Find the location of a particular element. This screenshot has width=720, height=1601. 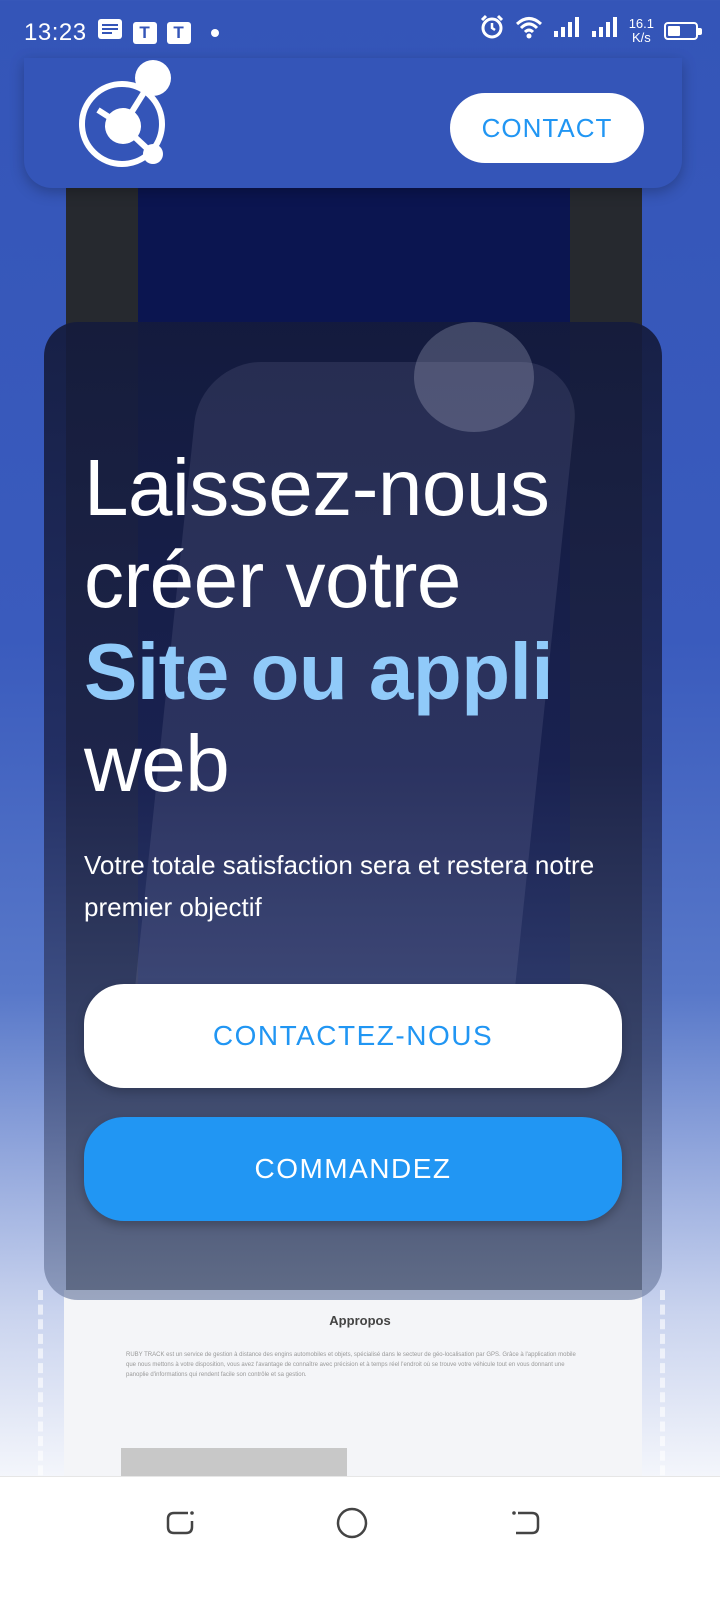

status-time: 13:23 is located at coordinates (55, 32).